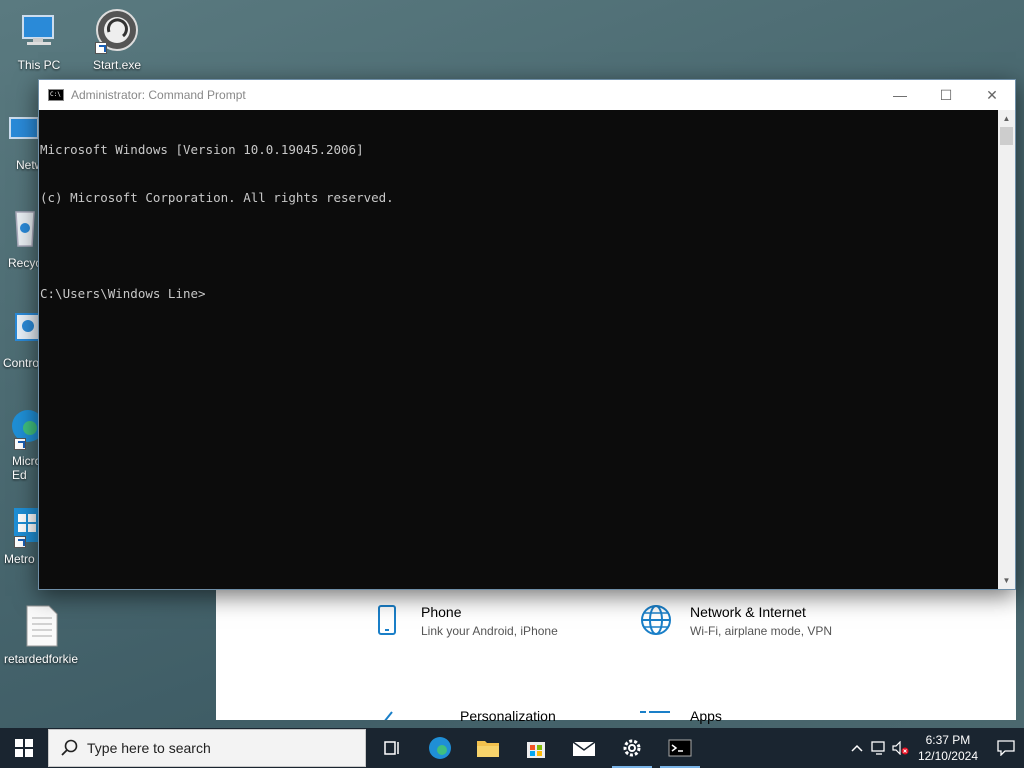  Describe the element at coordinates (39, 65) in the screenshot. I see `desktop-icon-label: This PC` at that location.